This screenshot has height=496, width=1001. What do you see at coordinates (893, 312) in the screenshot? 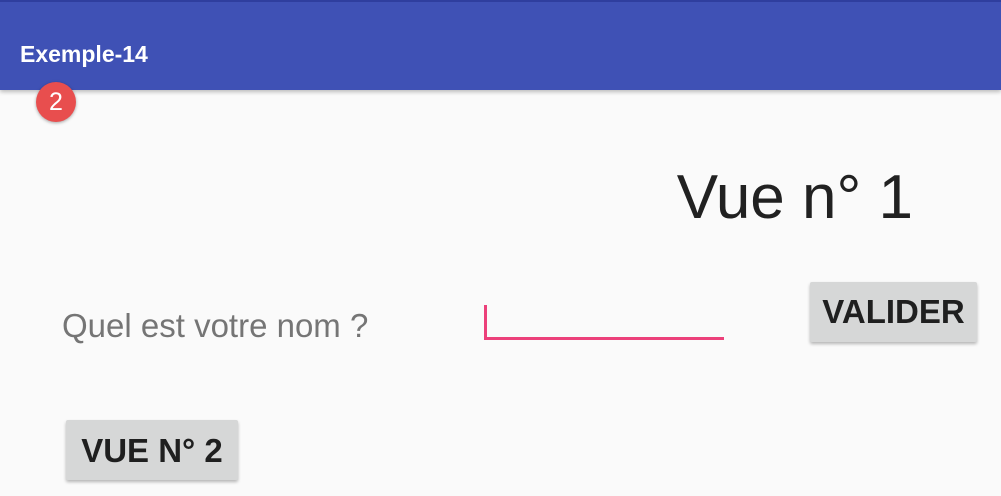
I see `validate-button: VALIDER` at bounding box center [893, 312].